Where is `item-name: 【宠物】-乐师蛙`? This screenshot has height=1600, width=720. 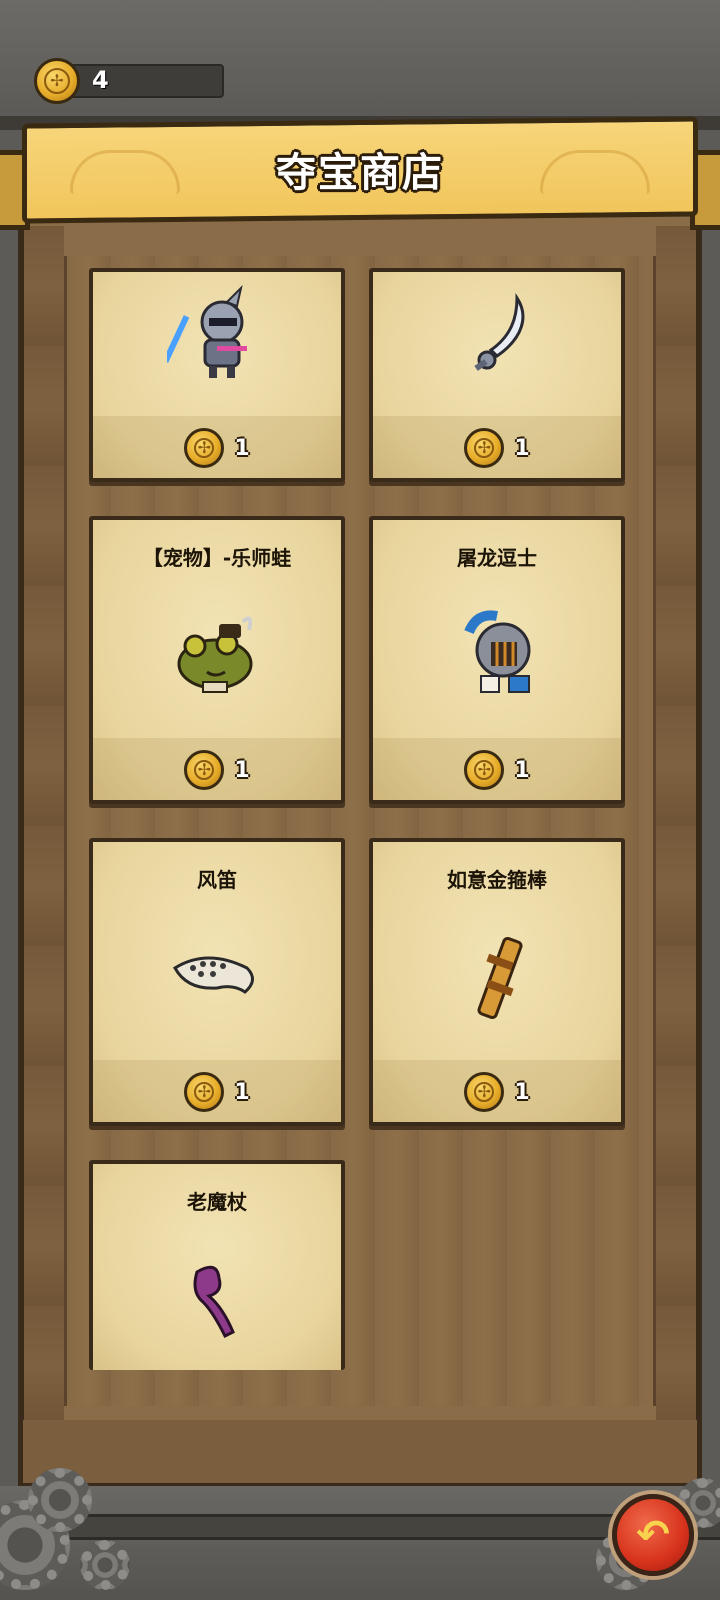
item-name: 【宠物】-乐师蛙 is located at coordinates (217, 558).